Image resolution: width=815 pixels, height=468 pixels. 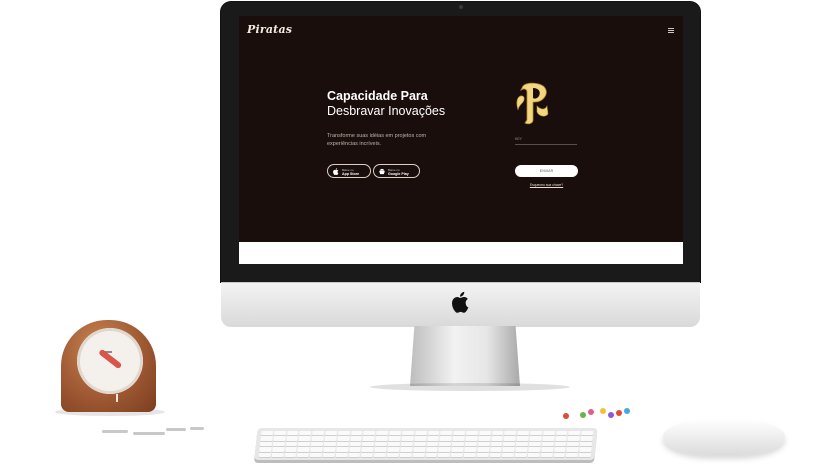 I want to click on app-store-button: Baixe no App Store, so click(x=349, y=171).